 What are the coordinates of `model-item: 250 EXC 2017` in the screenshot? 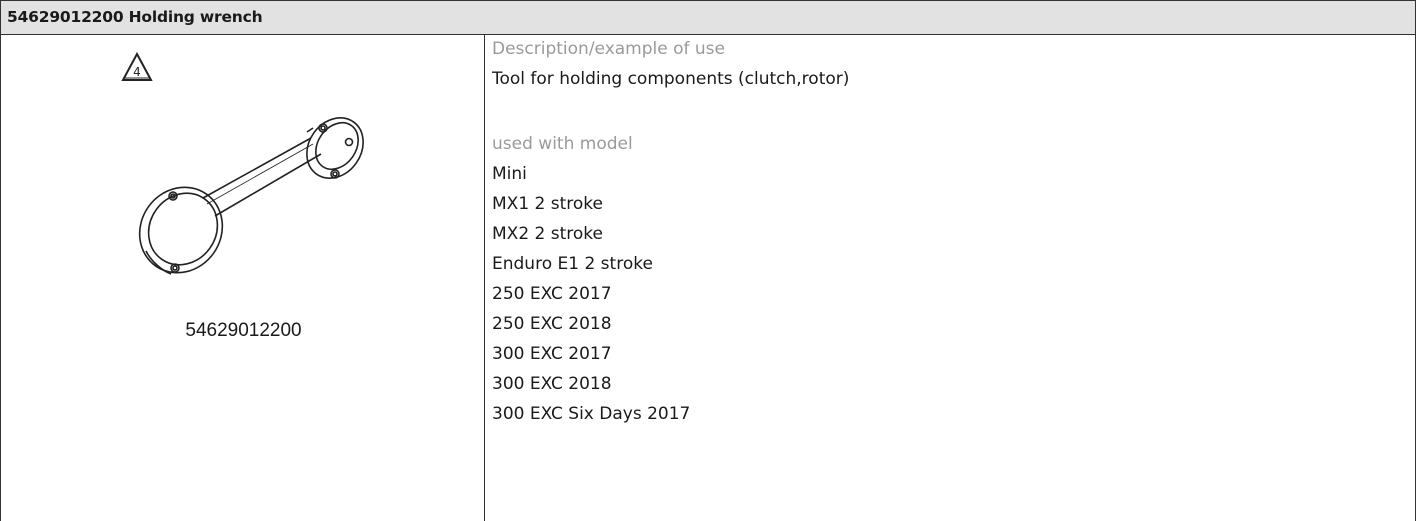 It's located at (552, 294).